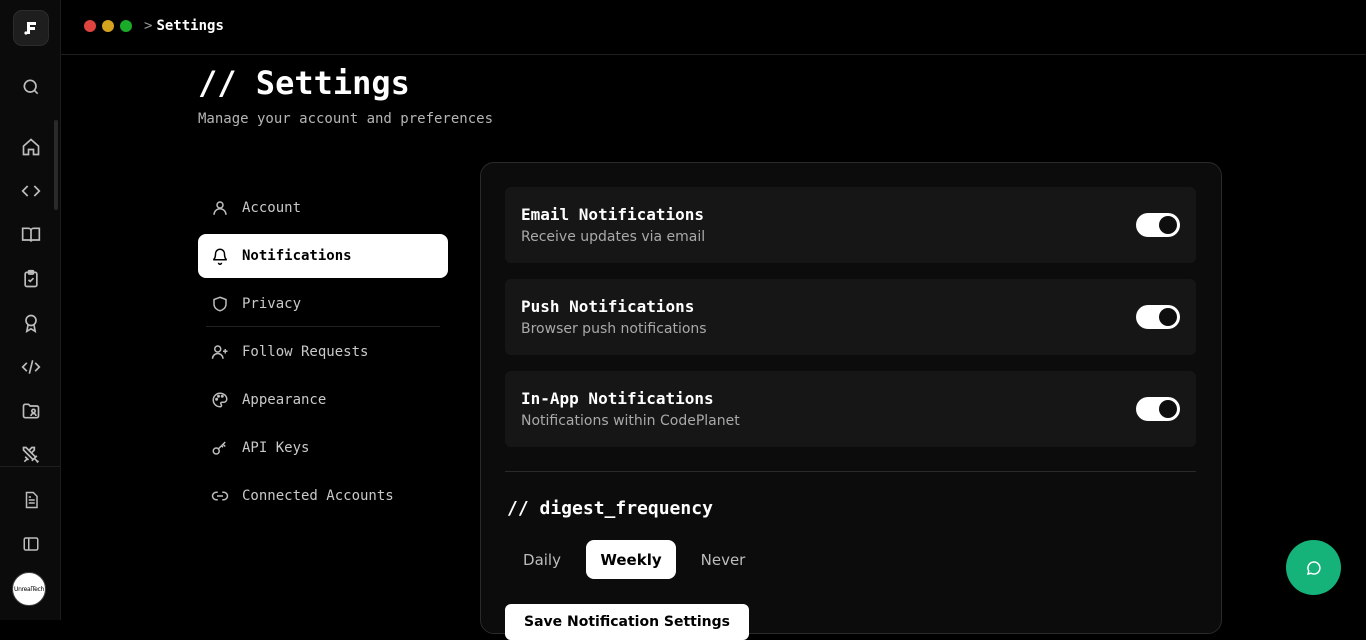  Describe the element at coordinates (31, 544) in the screenshot. I see `sidebar-toggle-icon` at that location.